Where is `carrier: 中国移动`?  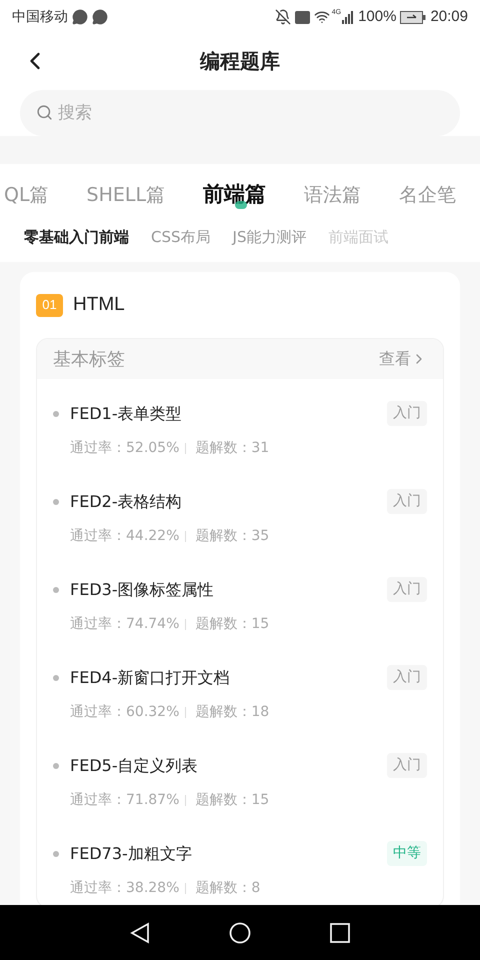
carrier: 中国移动 is located at coordinates (40, 17).